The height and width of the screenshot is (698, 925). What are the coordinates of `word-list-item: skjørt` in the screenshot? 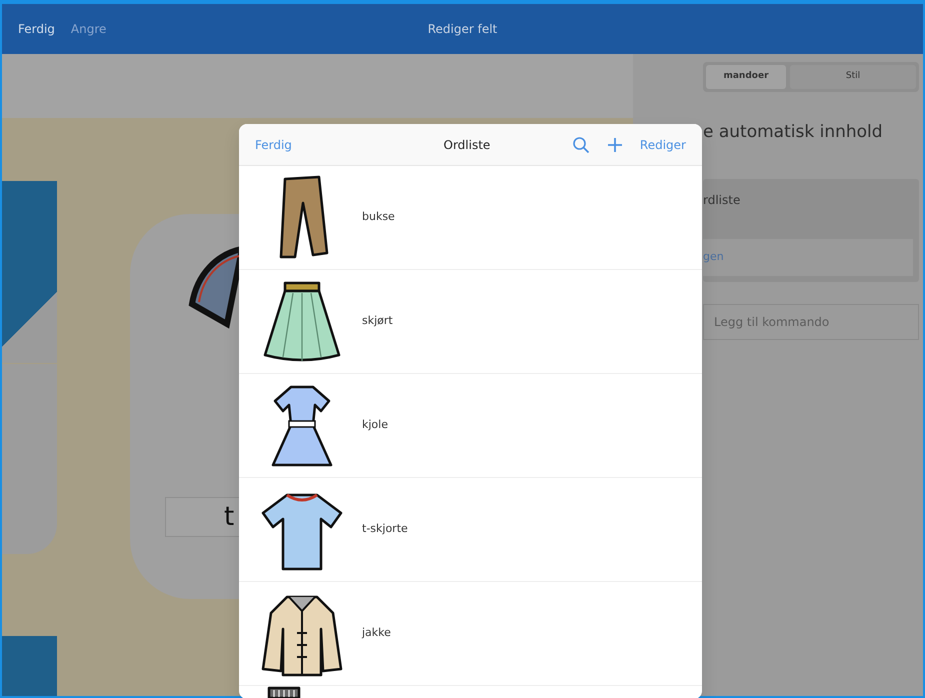 It's located at (470, 322).